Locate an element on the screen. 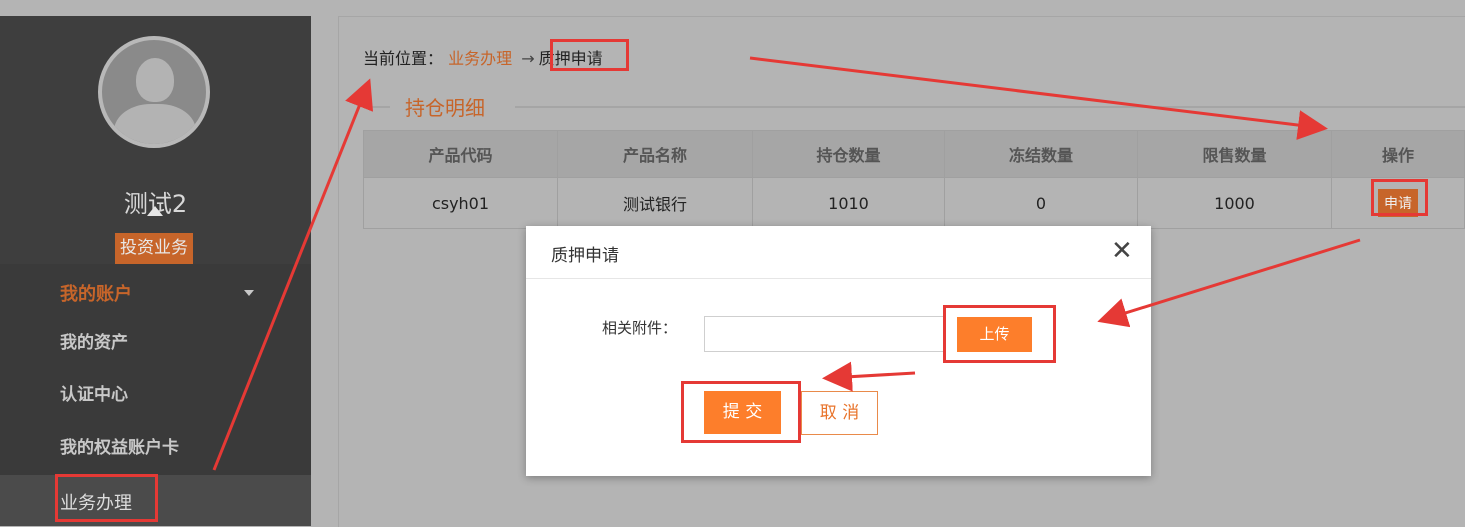  annotation-arrow-to-action is located at coordinates (1038, 98).